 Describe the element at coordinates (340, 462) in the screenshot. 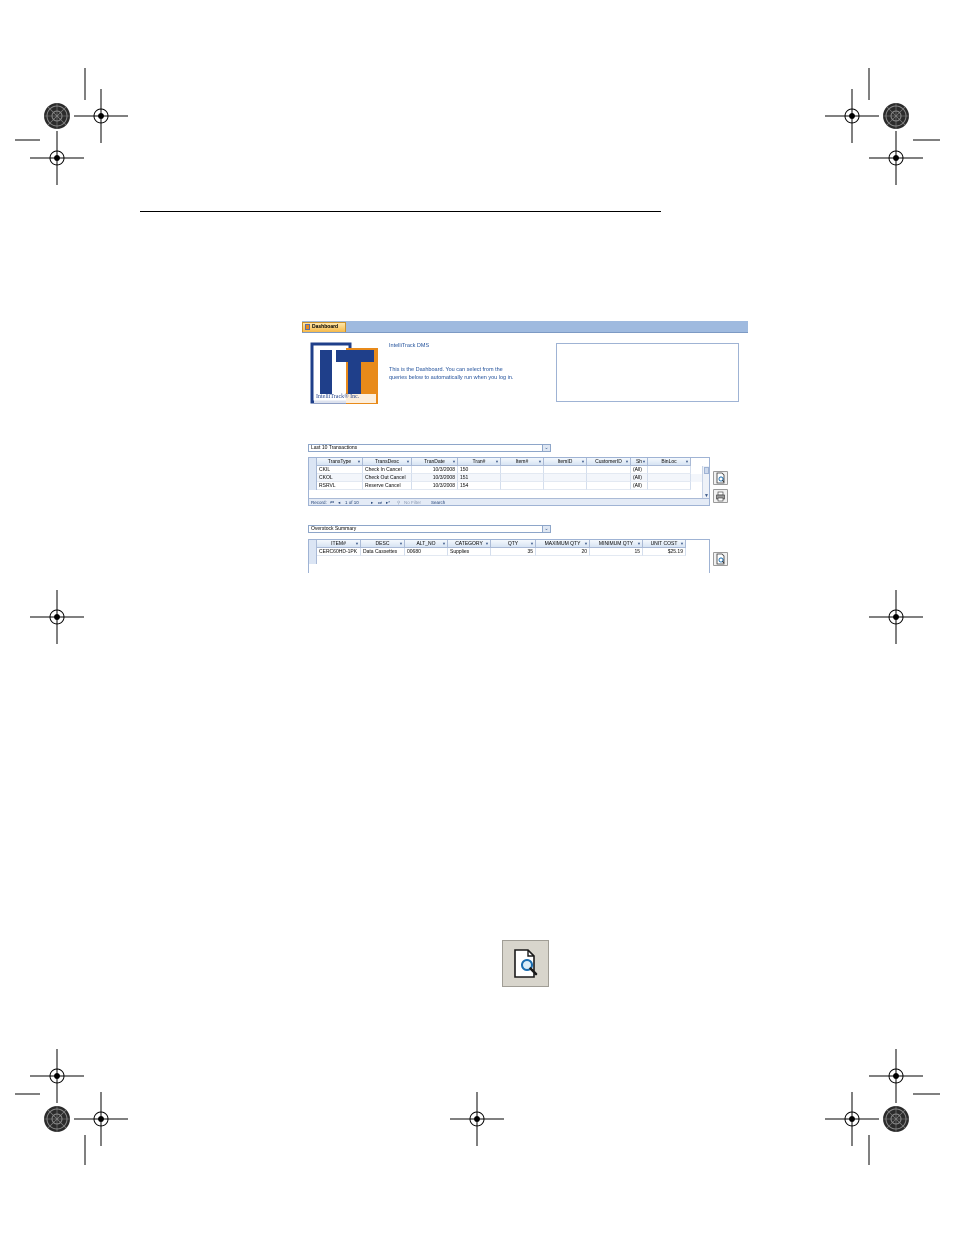

I see `col-transtype: TransType ▼` at that location.